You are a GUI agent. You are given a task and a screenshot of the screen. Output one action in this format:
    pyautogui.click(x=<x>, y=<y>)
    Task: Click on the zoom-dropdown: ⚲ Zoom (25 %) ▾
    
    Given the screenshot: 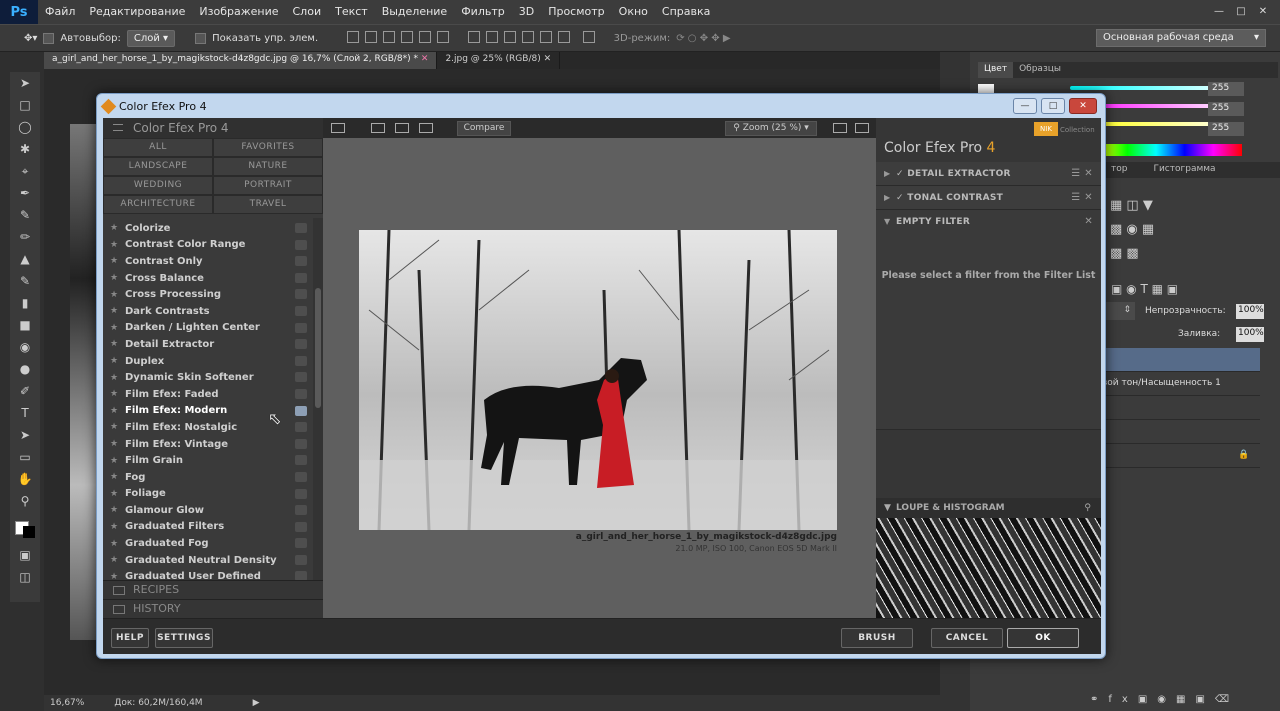 What is the action you would take?
    pyautogui.click(x=771, y=128)
    